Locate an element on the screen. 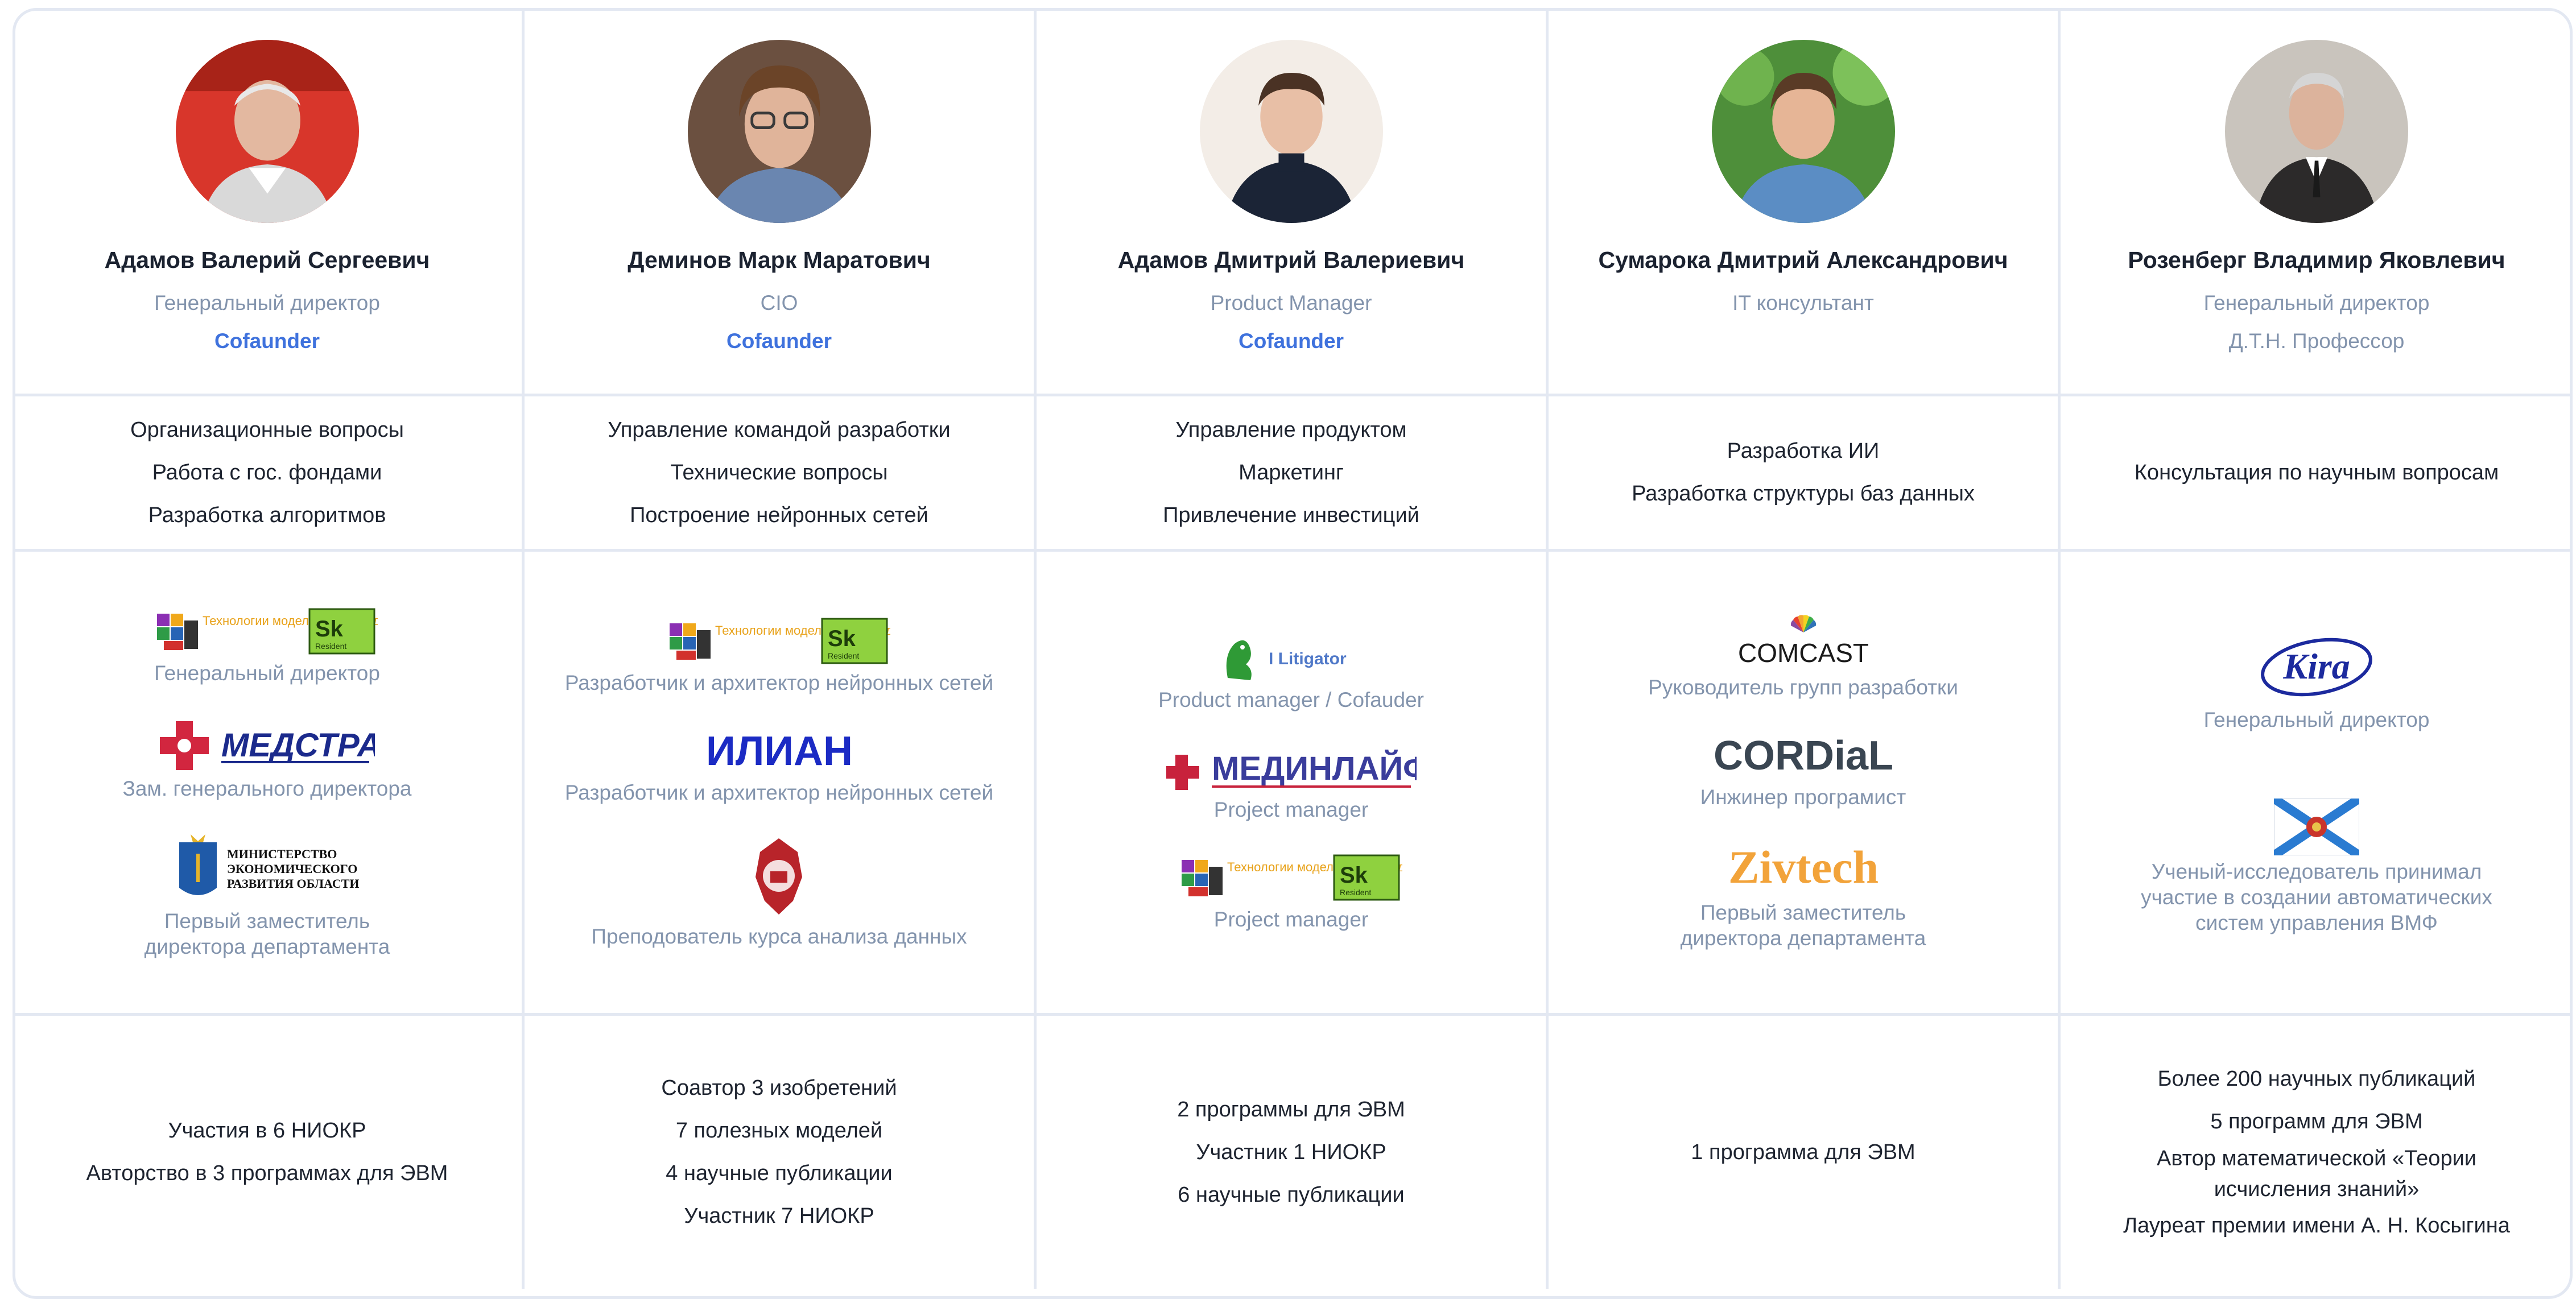 The height and width of the screenshot is (1299, 2576). svg-text: Zivtech is located at coordinates (1803, 867).